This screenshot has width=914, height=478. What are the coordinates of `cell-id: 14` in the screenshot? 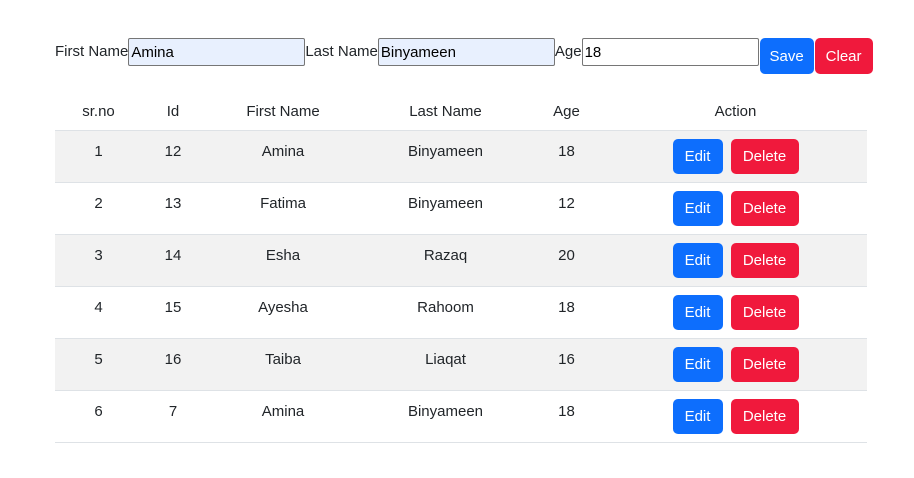 It's located at (173, 255).